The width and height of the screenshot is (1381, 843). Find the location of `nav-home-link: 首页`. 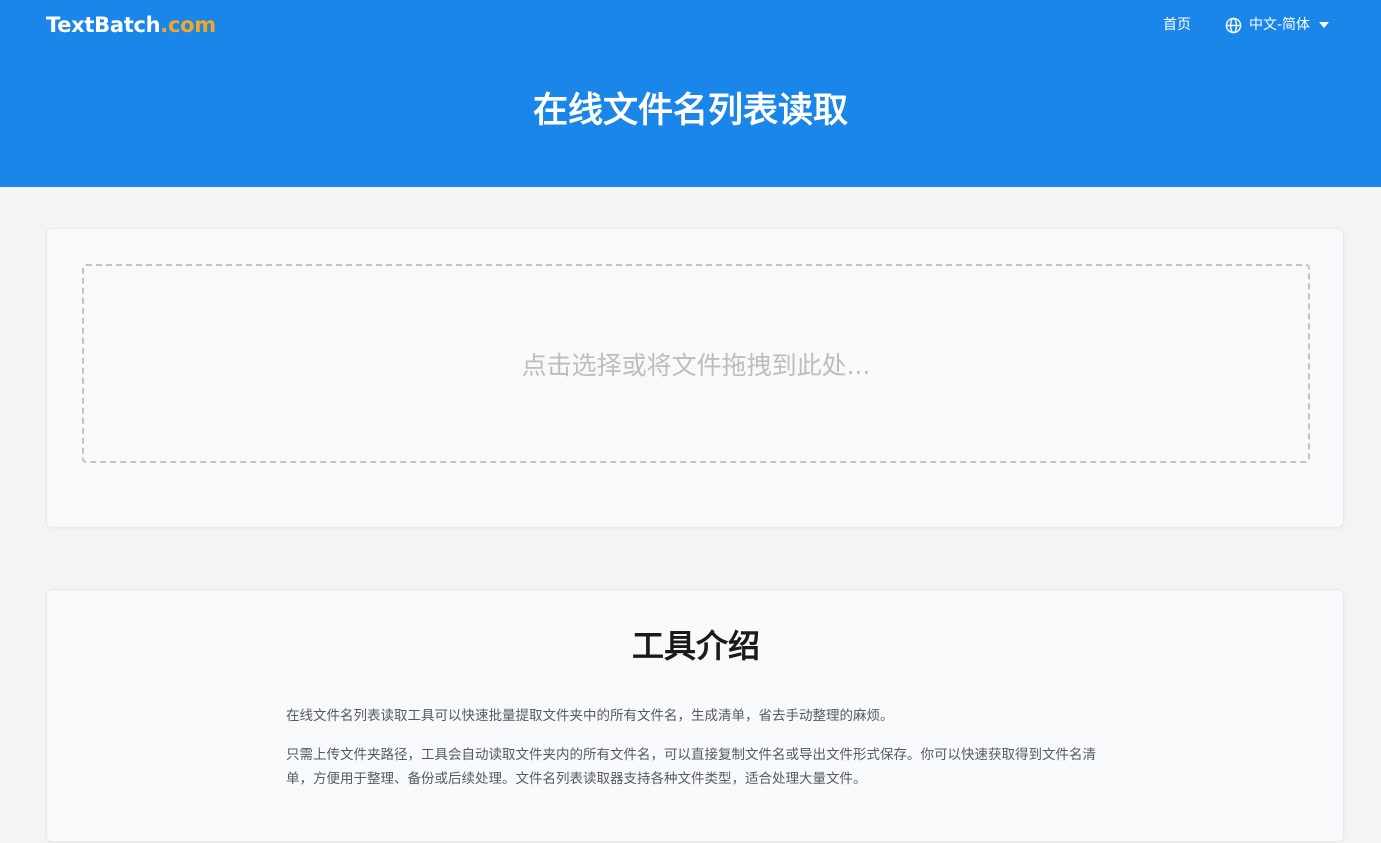

nav-home-link: 首页 is located at coordinates (1177, 25).